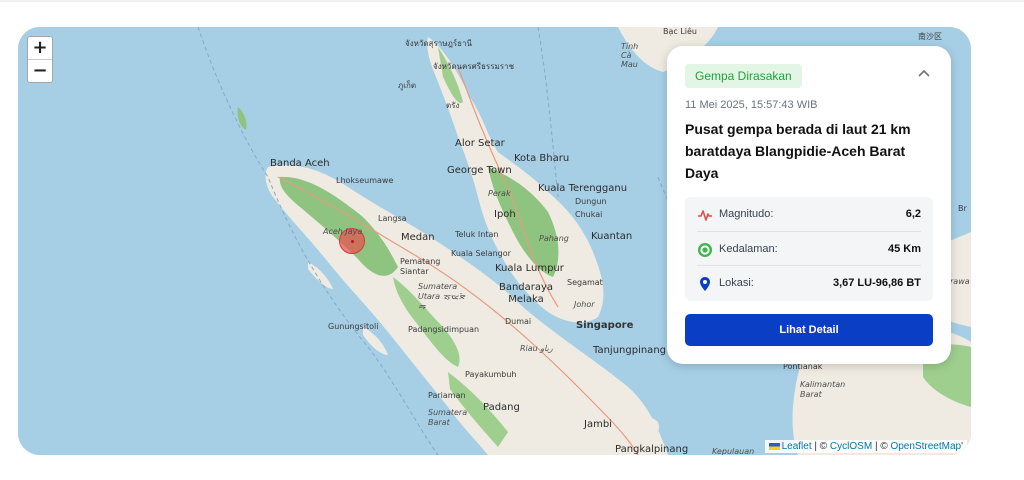  Describe the element at coordinates (589, 214) in the screenshot. I see `map-label: Chukai` at that location.